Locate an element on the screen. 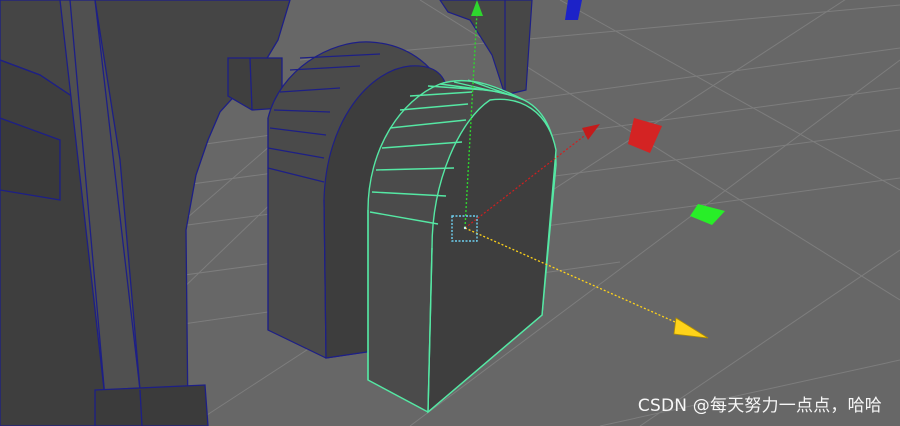 The image size is (900, 426). blue-marker-icon is located at coordinates (573, 10).